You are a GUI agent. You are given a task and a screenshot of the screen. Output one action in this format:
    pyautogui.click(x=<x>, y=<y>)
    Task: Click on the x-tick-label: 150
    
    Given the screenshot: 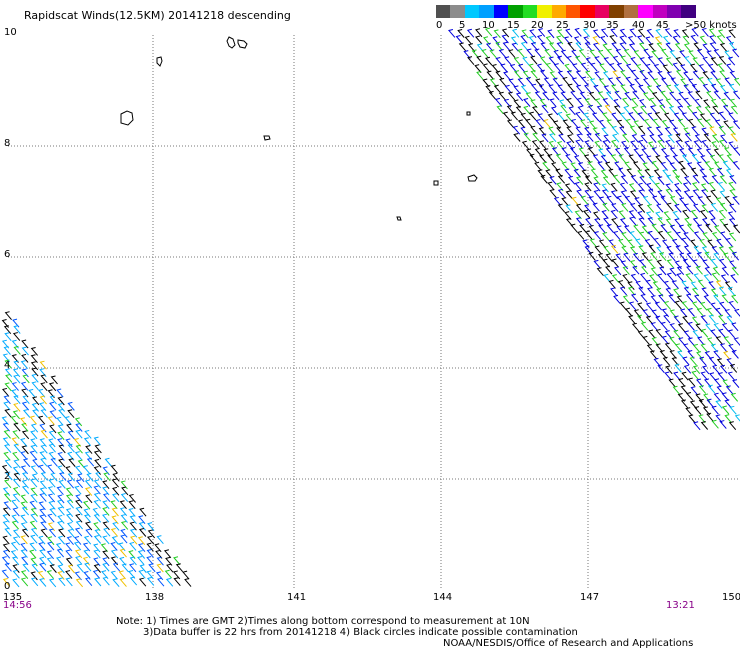 What is the action you would take?
    pyautogui.click(x=731, y=597)
    